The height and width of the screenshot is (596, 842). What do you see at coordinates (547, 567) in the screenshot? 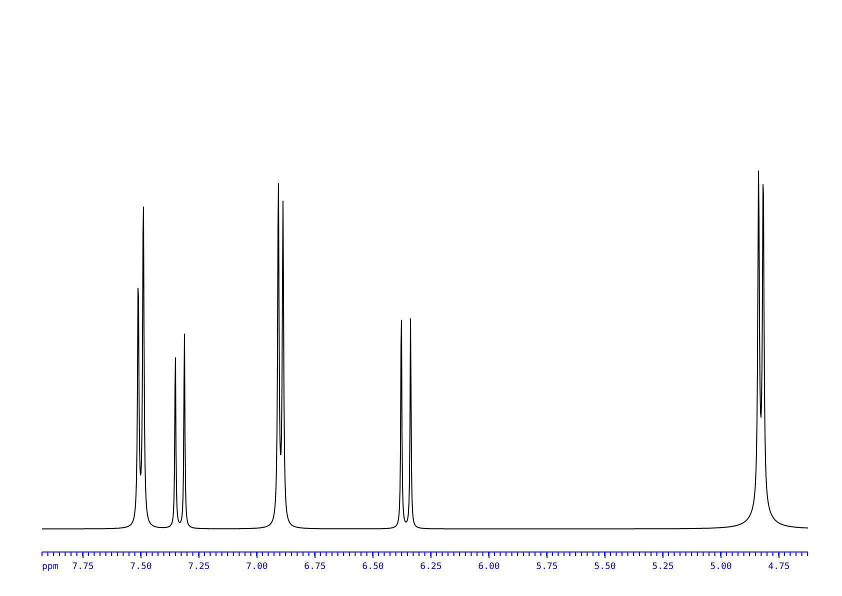
I see `tick-label: 5.75` at bounding box center [547, 567].